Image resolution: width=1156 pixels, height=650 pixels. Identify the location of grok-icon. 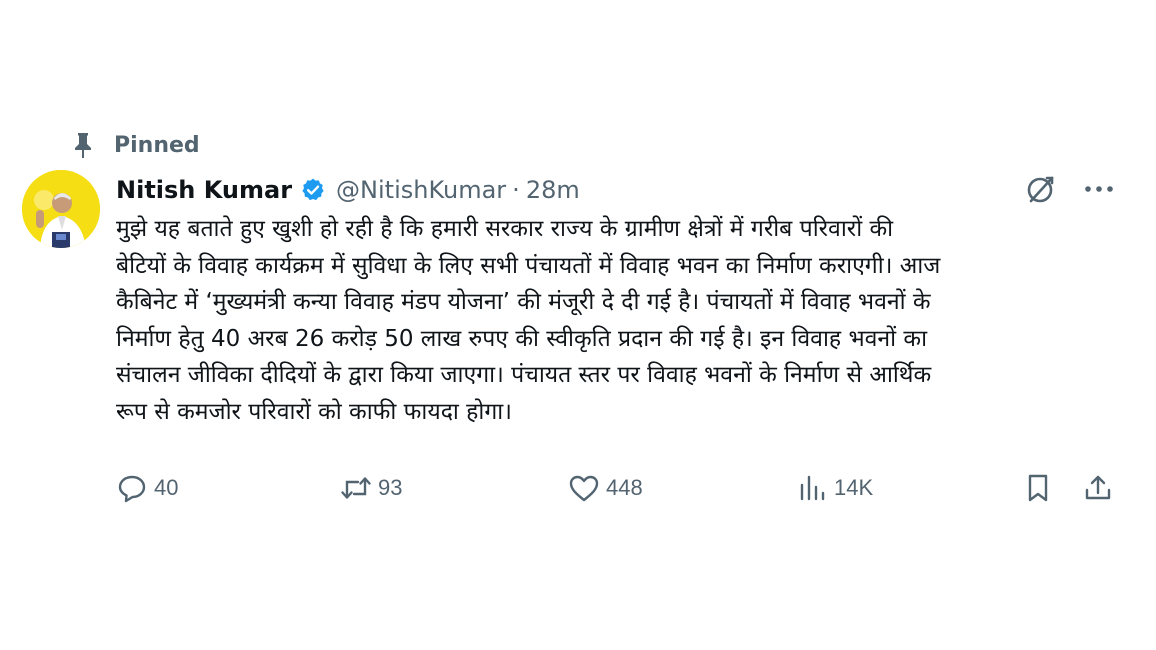
(1041, 189).